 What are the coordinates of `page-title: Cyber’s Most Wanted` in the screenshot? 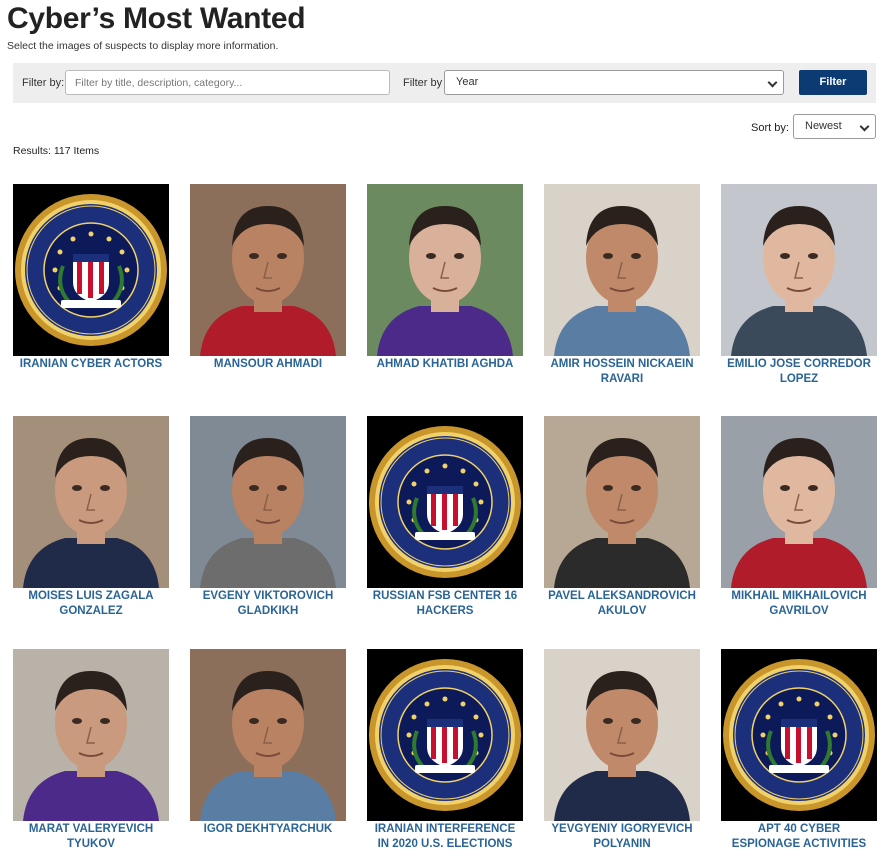 It's located at (156, 18).